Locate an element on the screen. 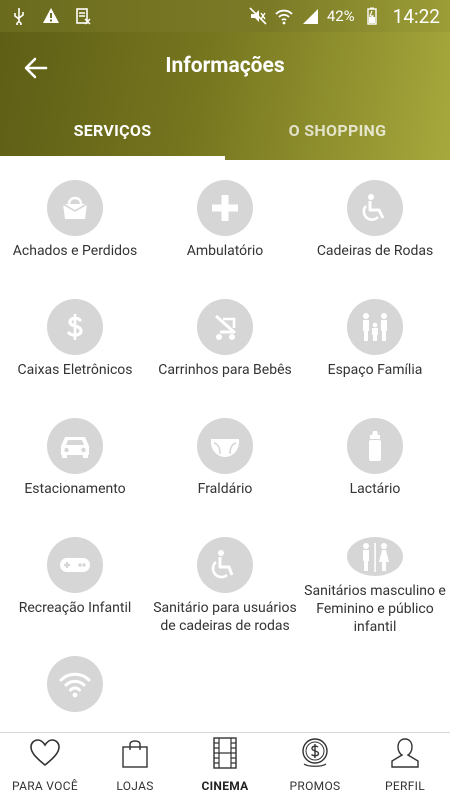  accessible-restroom-icon is located at coordinates (222, 564).